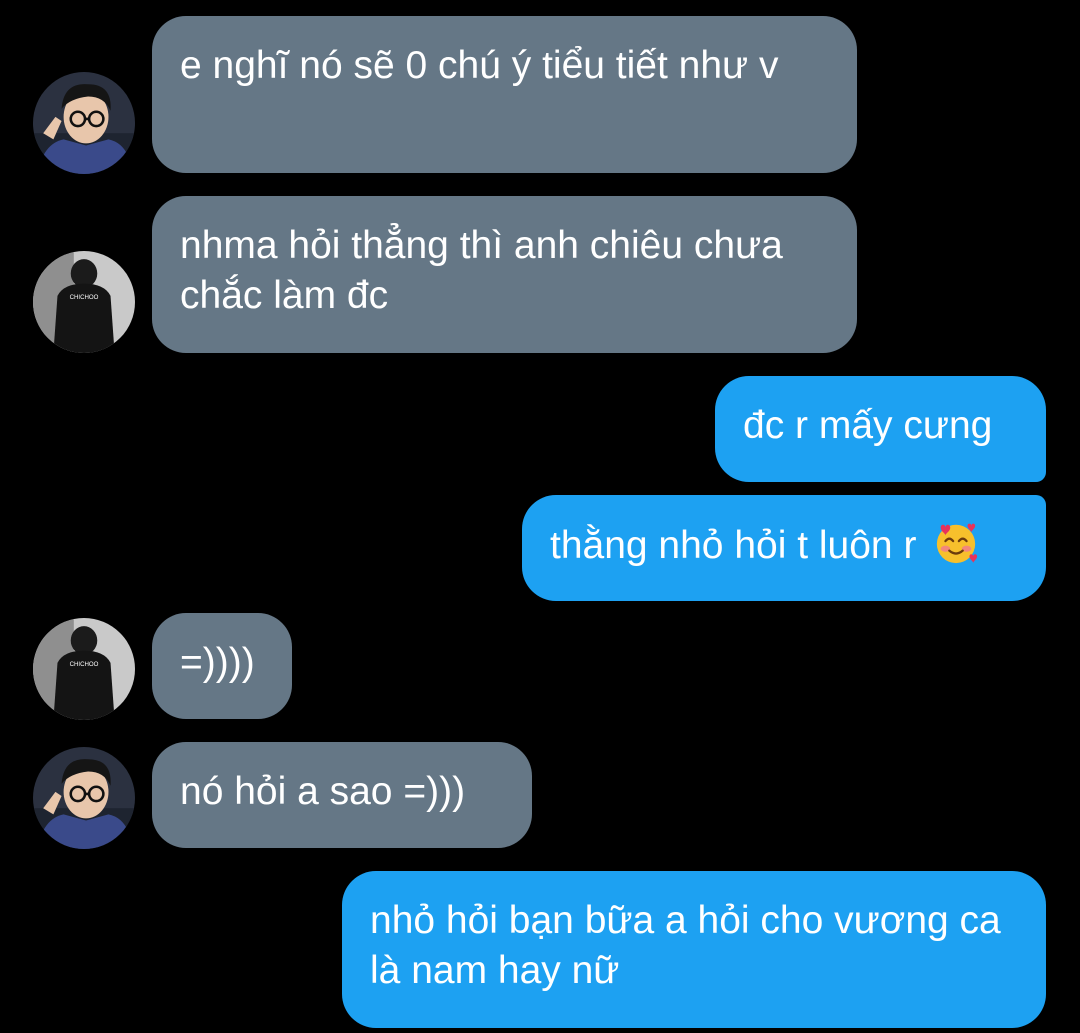  Describe the element at coordinates (956, 543) in the screenshot. I see `smiling-face-with-hearts-icon` at that location.